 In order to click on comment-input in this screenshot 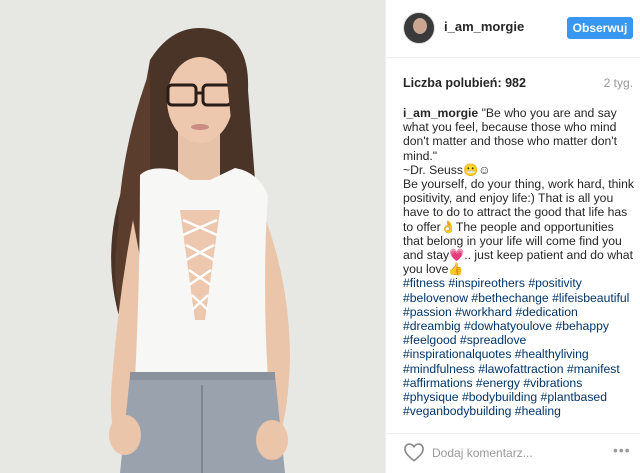, I will do `click(517, 453)`.